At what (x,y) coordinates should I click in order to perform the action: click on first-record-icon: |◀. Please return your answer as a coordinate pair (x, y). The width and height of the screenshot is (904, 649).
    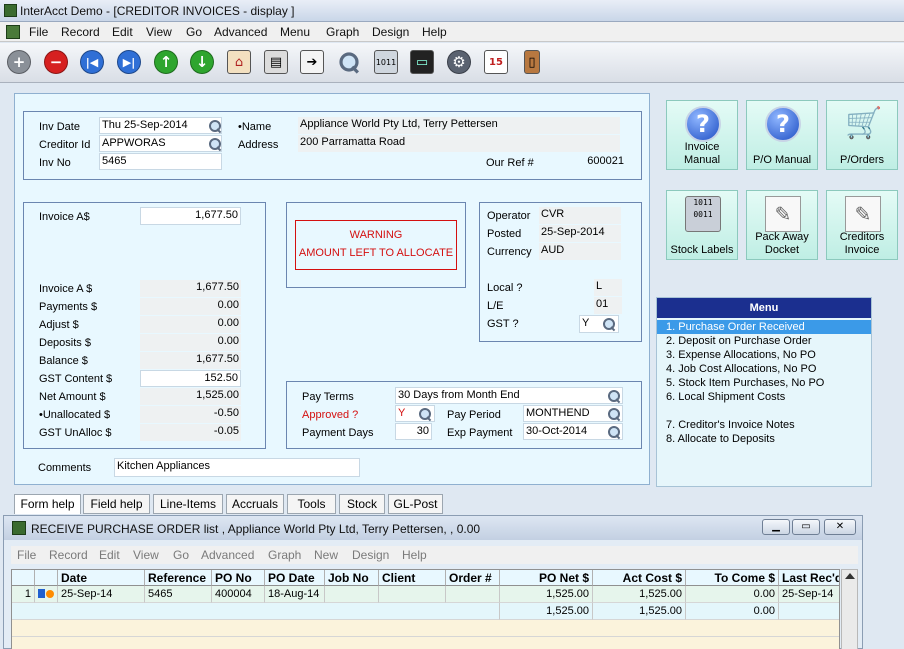
    Looking at the image, I should click on (92, 62).